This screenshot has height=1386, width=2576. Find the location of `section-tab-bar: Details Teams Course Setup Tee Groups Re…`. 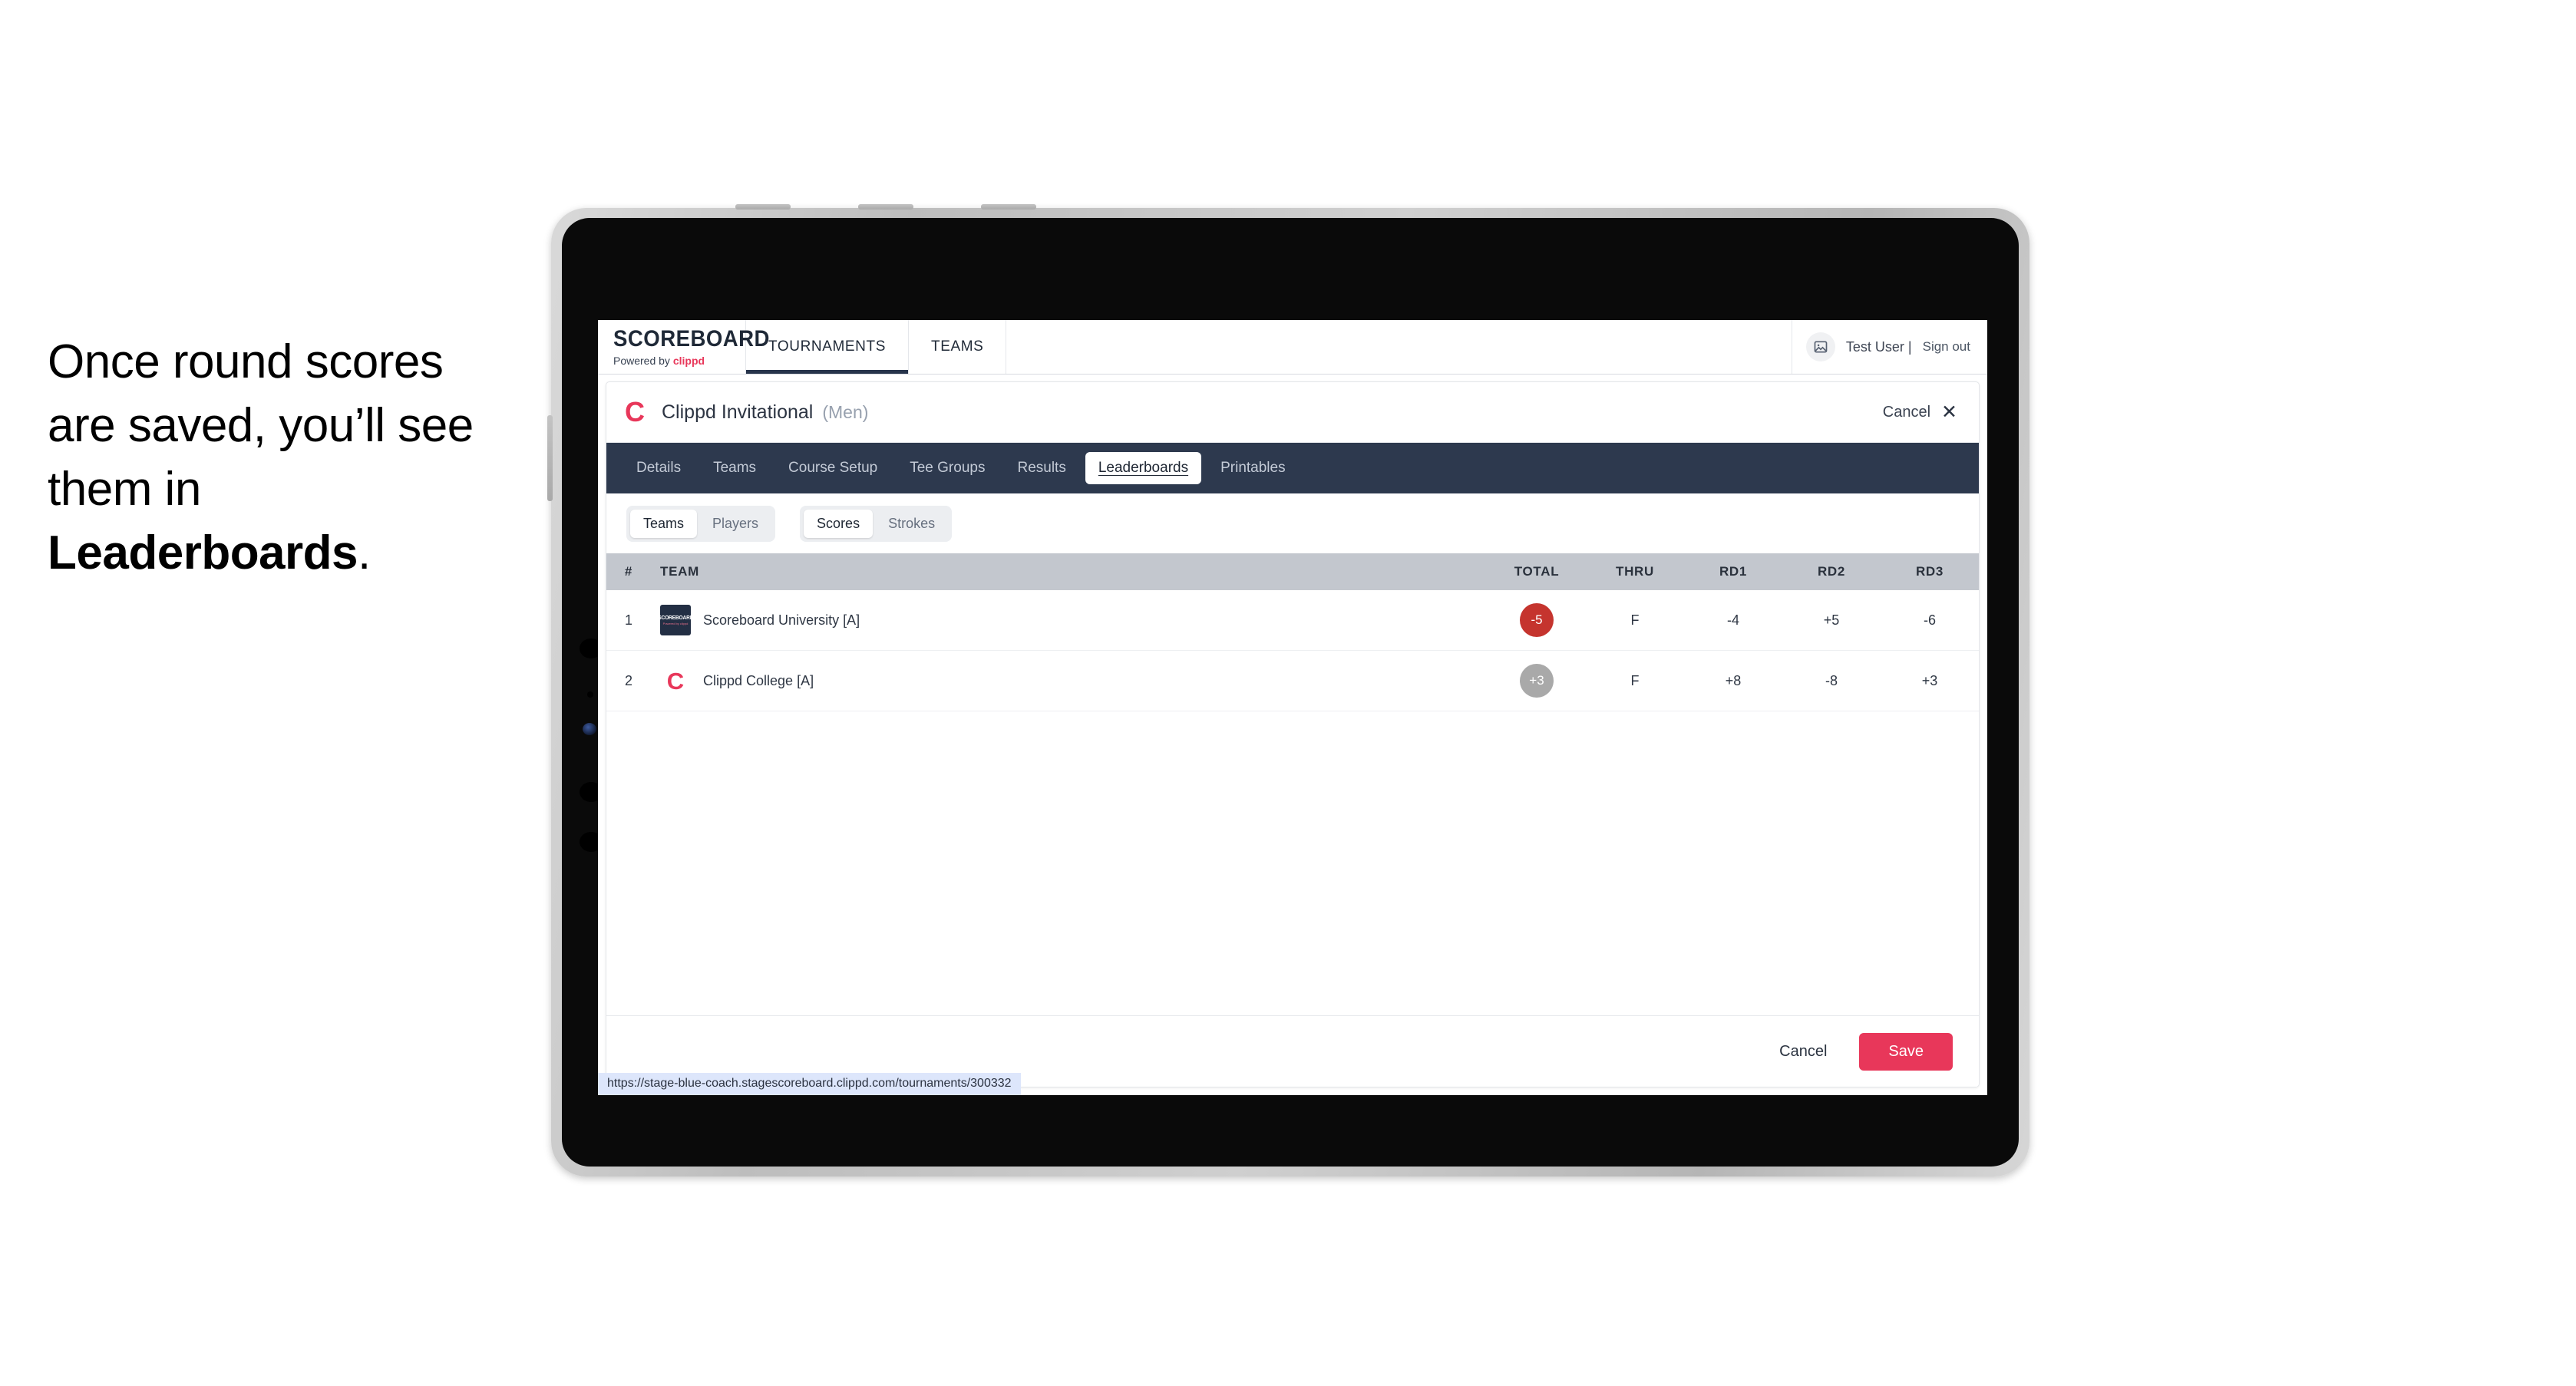

section-tab-bar: Details Teams Course Setup Tee Groups Re… is located at coordinates (1292, 468).